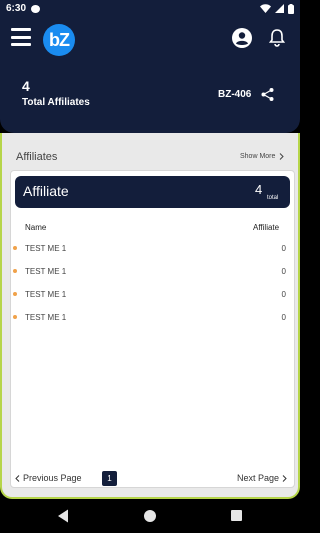 This screenshot has width=320, height=533. I want to click on affiliate-code: BZ-406, so click(235, 94).